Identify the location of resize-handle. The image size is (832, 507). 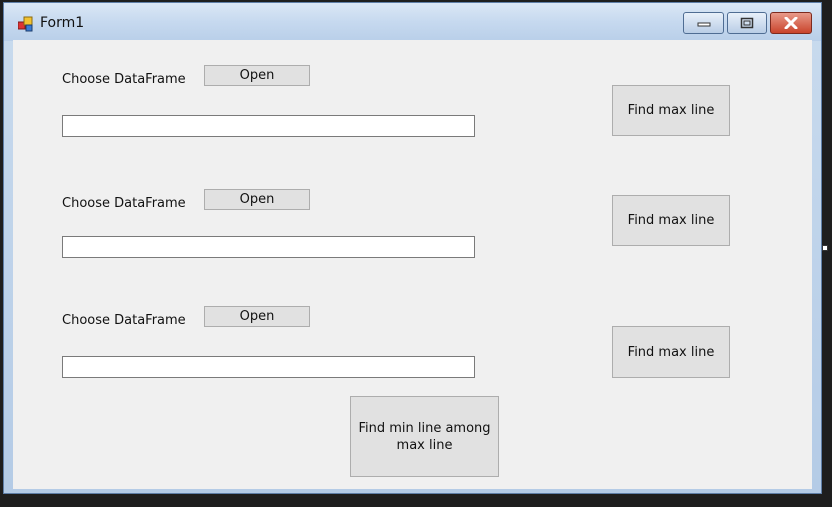
(825, 248).